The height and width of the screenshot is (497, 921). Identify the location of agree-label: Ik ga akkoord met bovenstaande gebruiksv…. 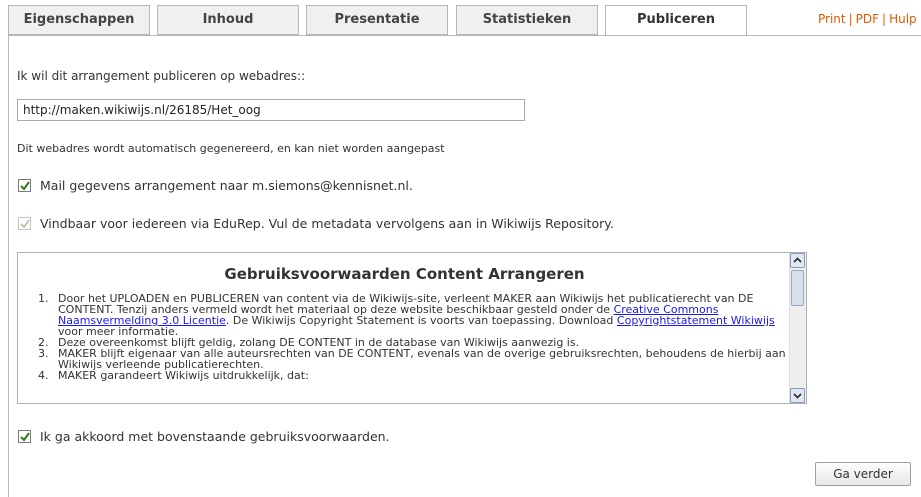
(215, 436).